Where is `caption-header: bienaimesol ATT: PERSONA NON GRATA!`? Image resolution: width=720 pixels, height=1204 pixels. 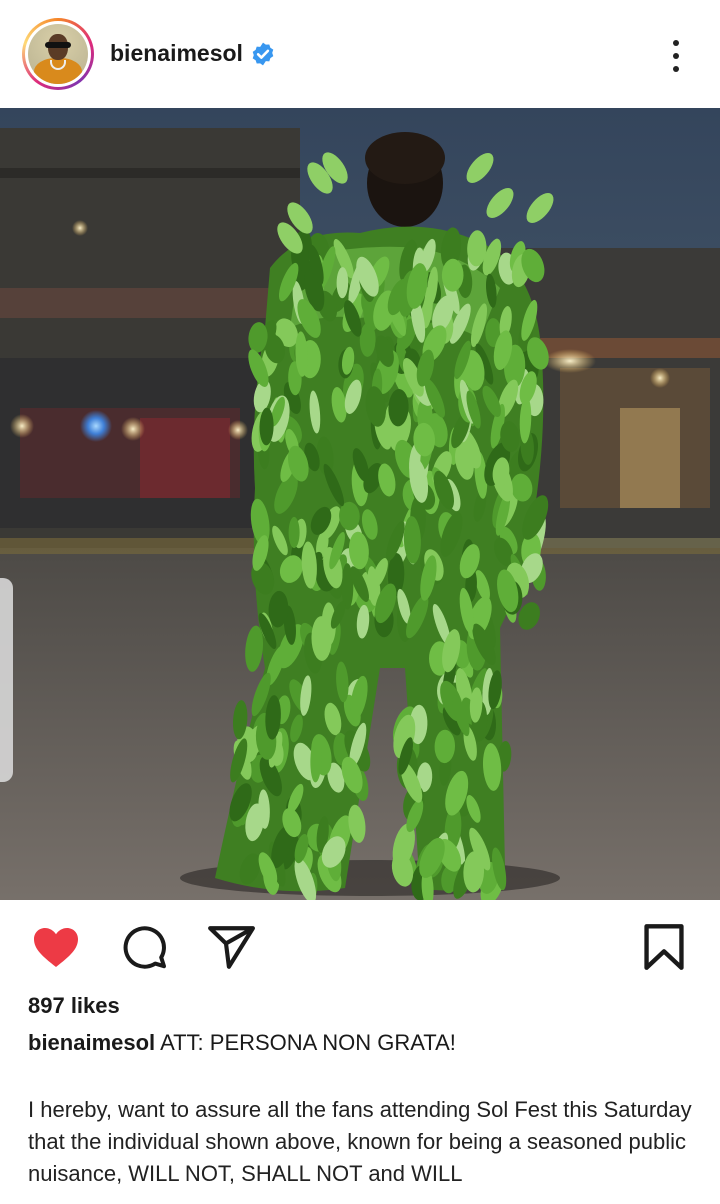 caption-header: bienaimesol ATT: PERSONA NON GRATA! is located at coordinates (242, 1043).